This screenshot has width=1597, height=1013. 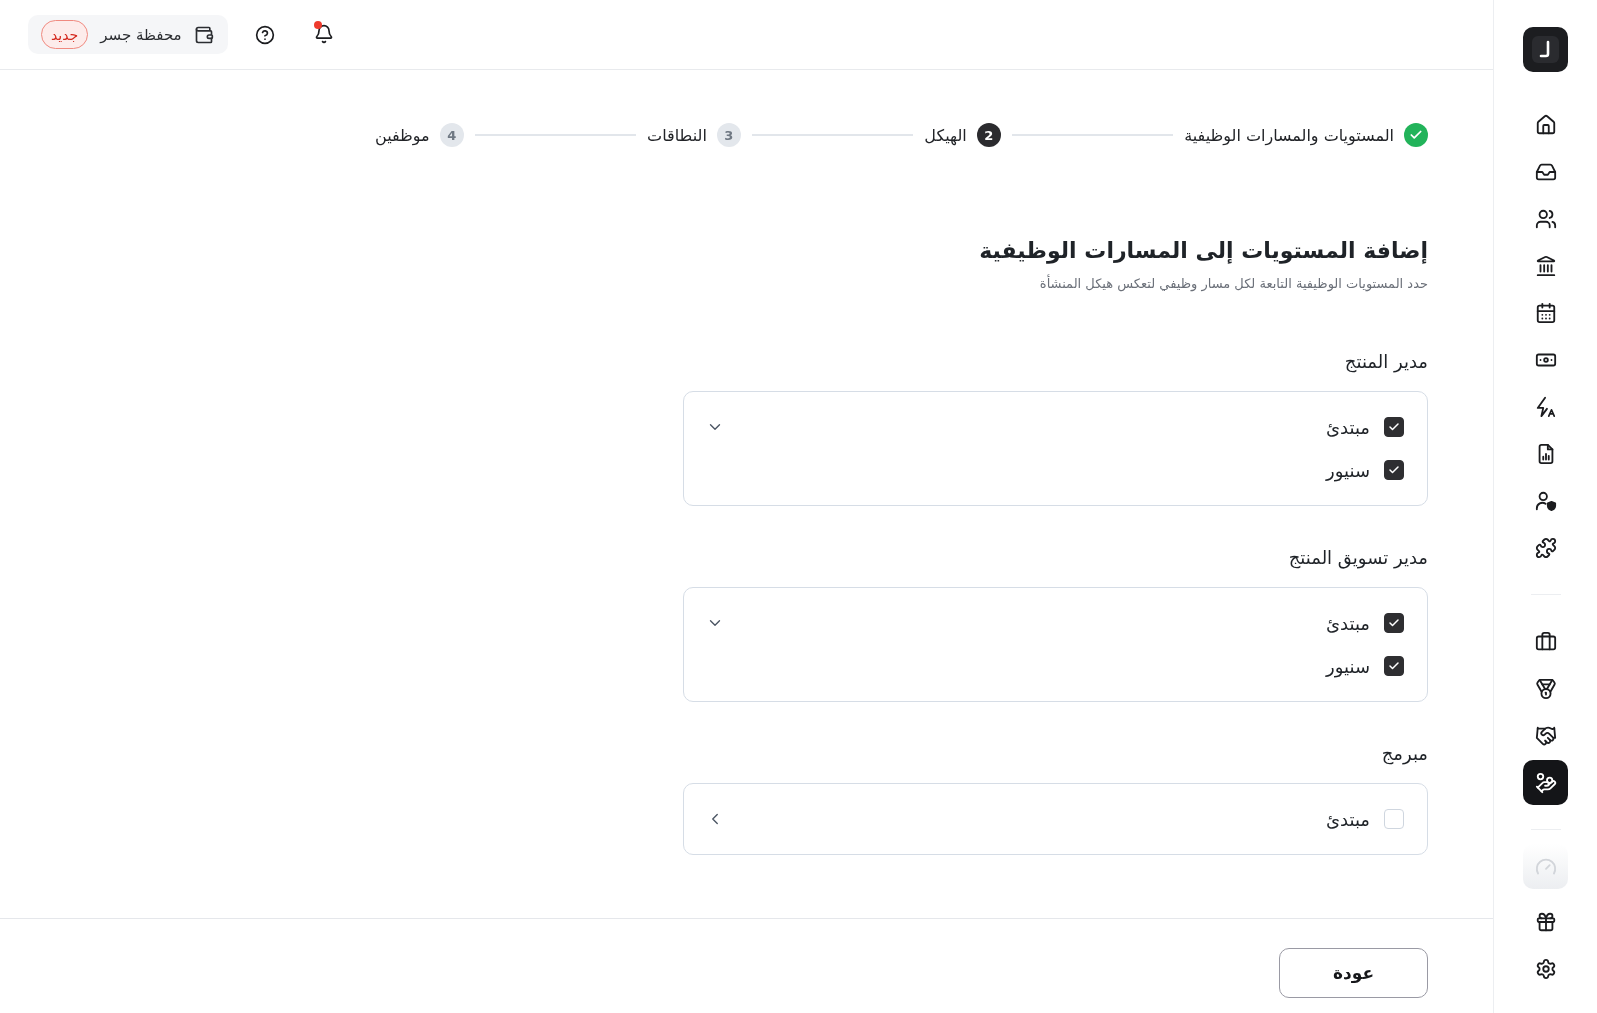 I want to click on settings-icon, so click(x=1545, y=968).